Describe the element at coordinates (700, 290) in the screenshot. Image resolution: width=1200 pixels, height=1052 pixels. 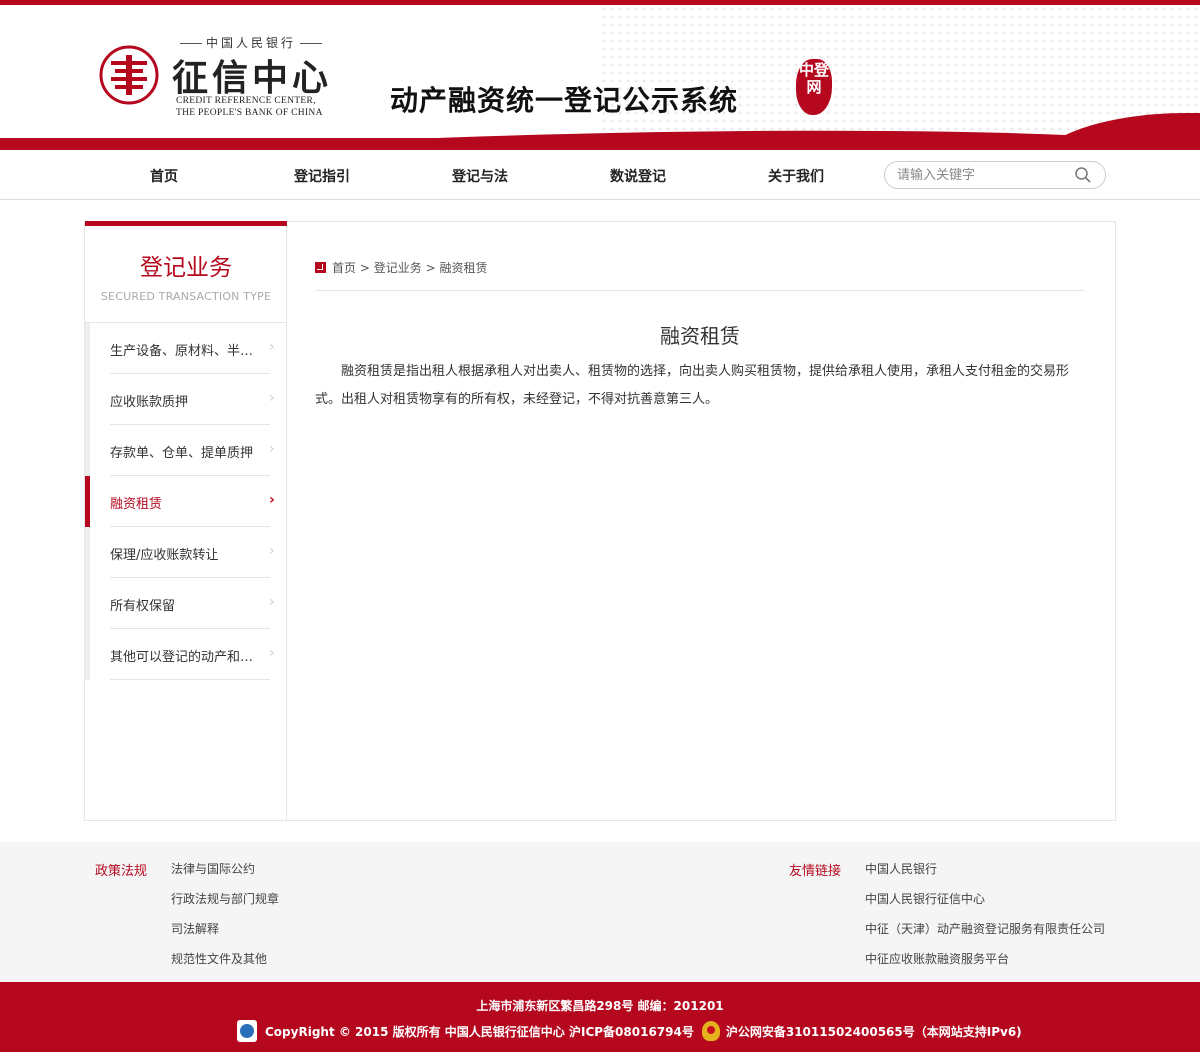
I see `breadcrumb-divider` at that location.